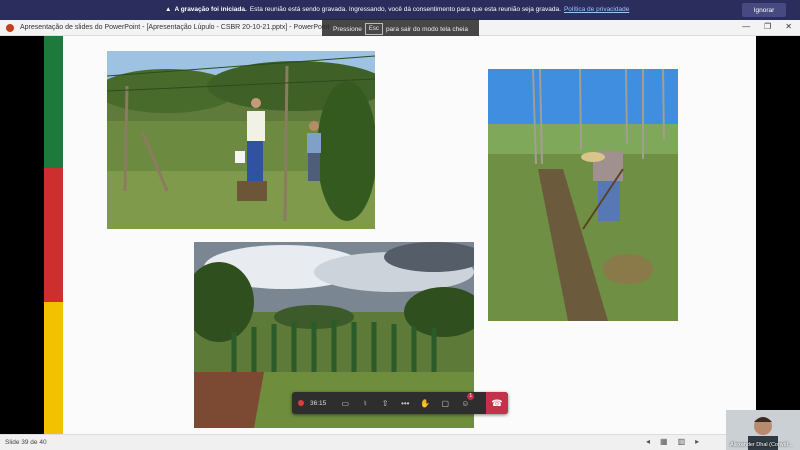 The height and width of the screenshot is (450, 800). Describe the element at coordinates (53, 235) in the screenshot. I see `stripe-red` at that location.